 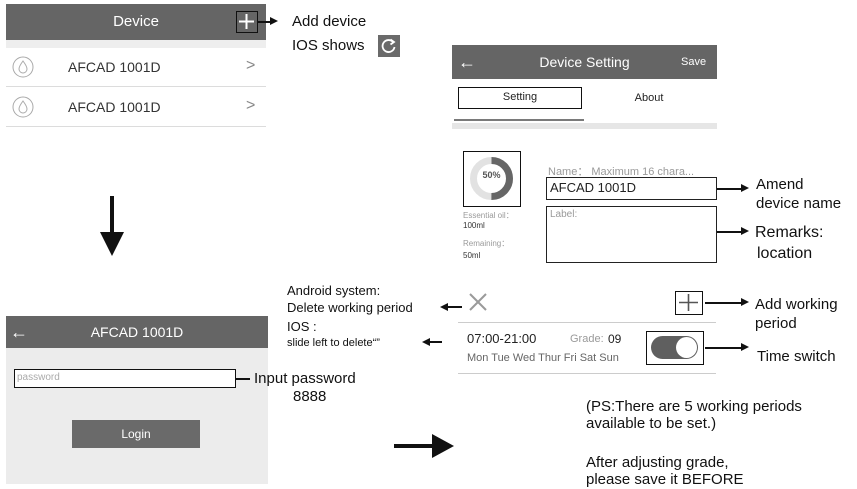 I want to click on annotation-time-switch: Time switch, so click(x=796, y=356).